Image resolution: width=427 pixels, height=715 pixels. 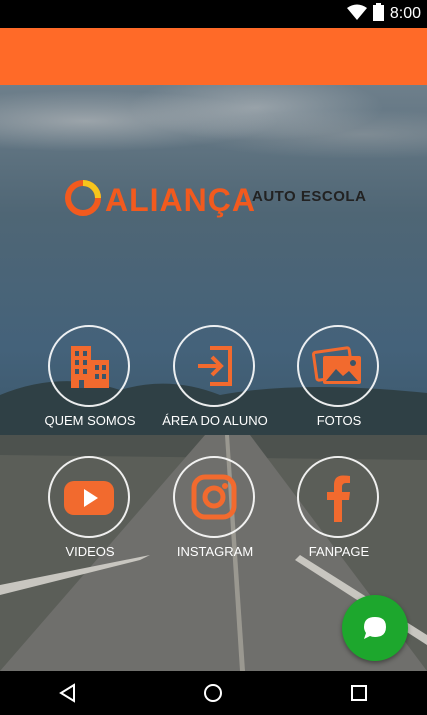 I want to click on menu-item-videos: VIDEOS, so click(x=90, y=511).